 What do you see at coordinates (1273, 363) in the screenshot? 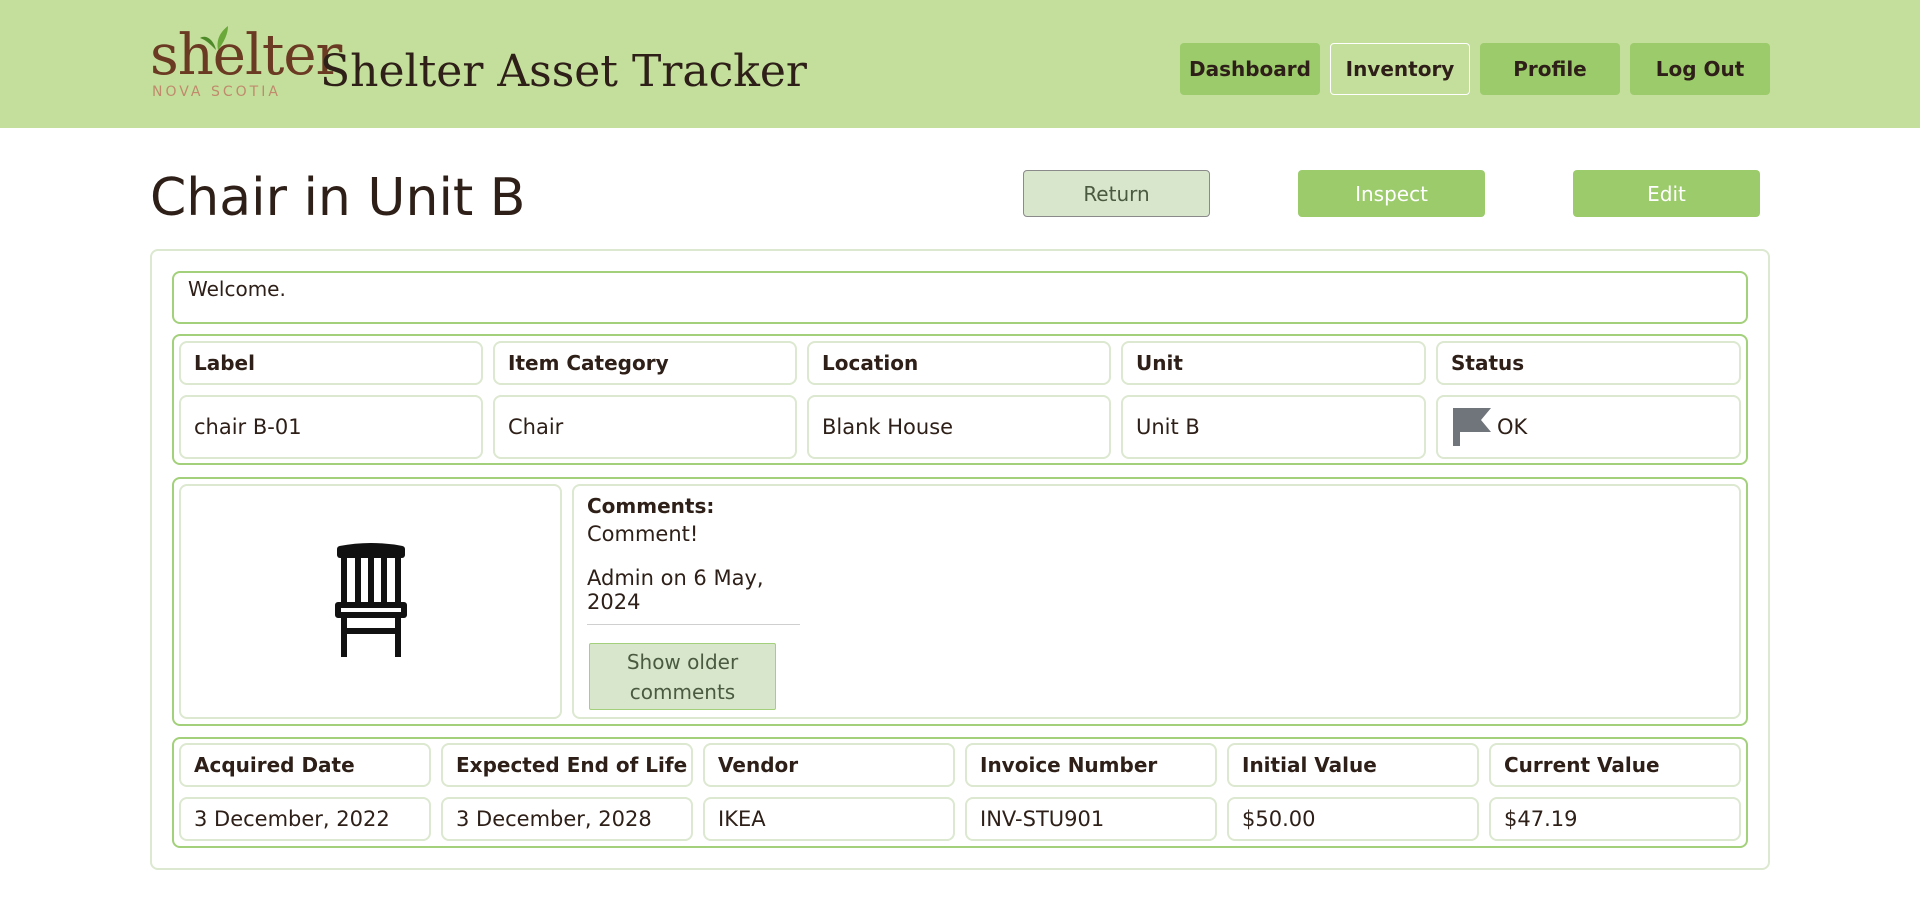
I see `unit-header: Unit` at bounding box center [1273, 363].